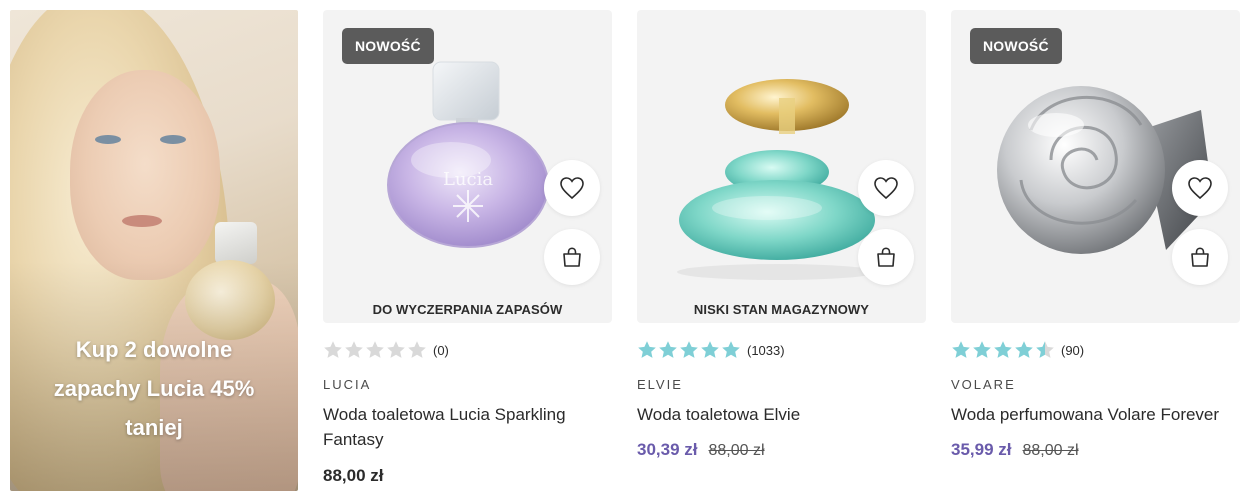 The image size is (1249, 497). I want to click on product-brand: LUCIA, so click(347, 384).